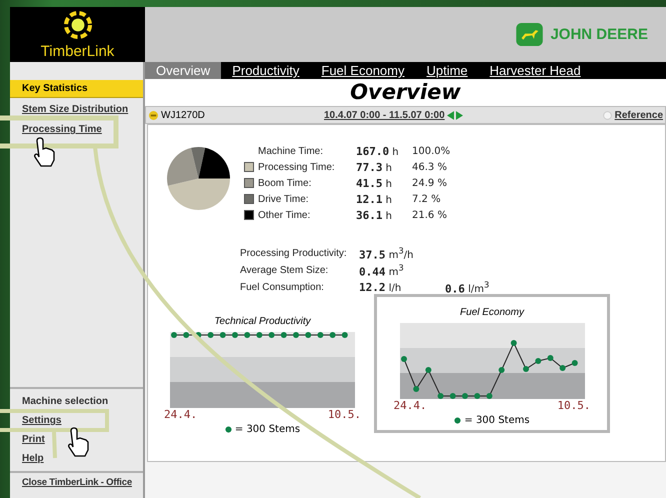  Describe the element at coordinates (426, 199) in the screenshot. I see `time-share: 7.2 %` at that location.